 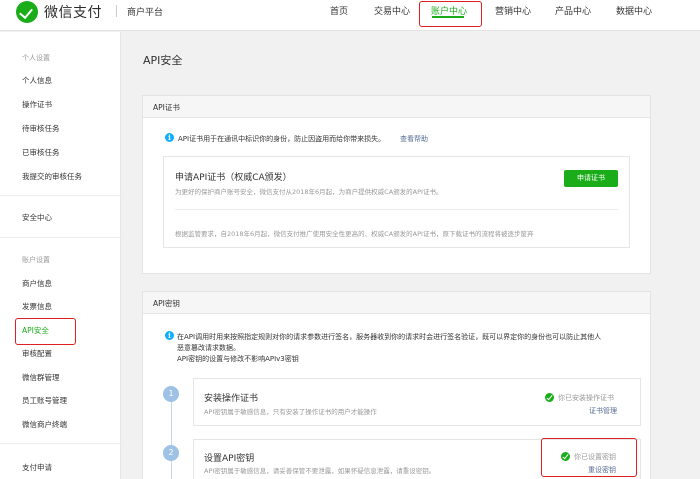 What do you see at coordinates (116, 11) in the screenshot?
I see `divider` at bounding box center [116, 11].